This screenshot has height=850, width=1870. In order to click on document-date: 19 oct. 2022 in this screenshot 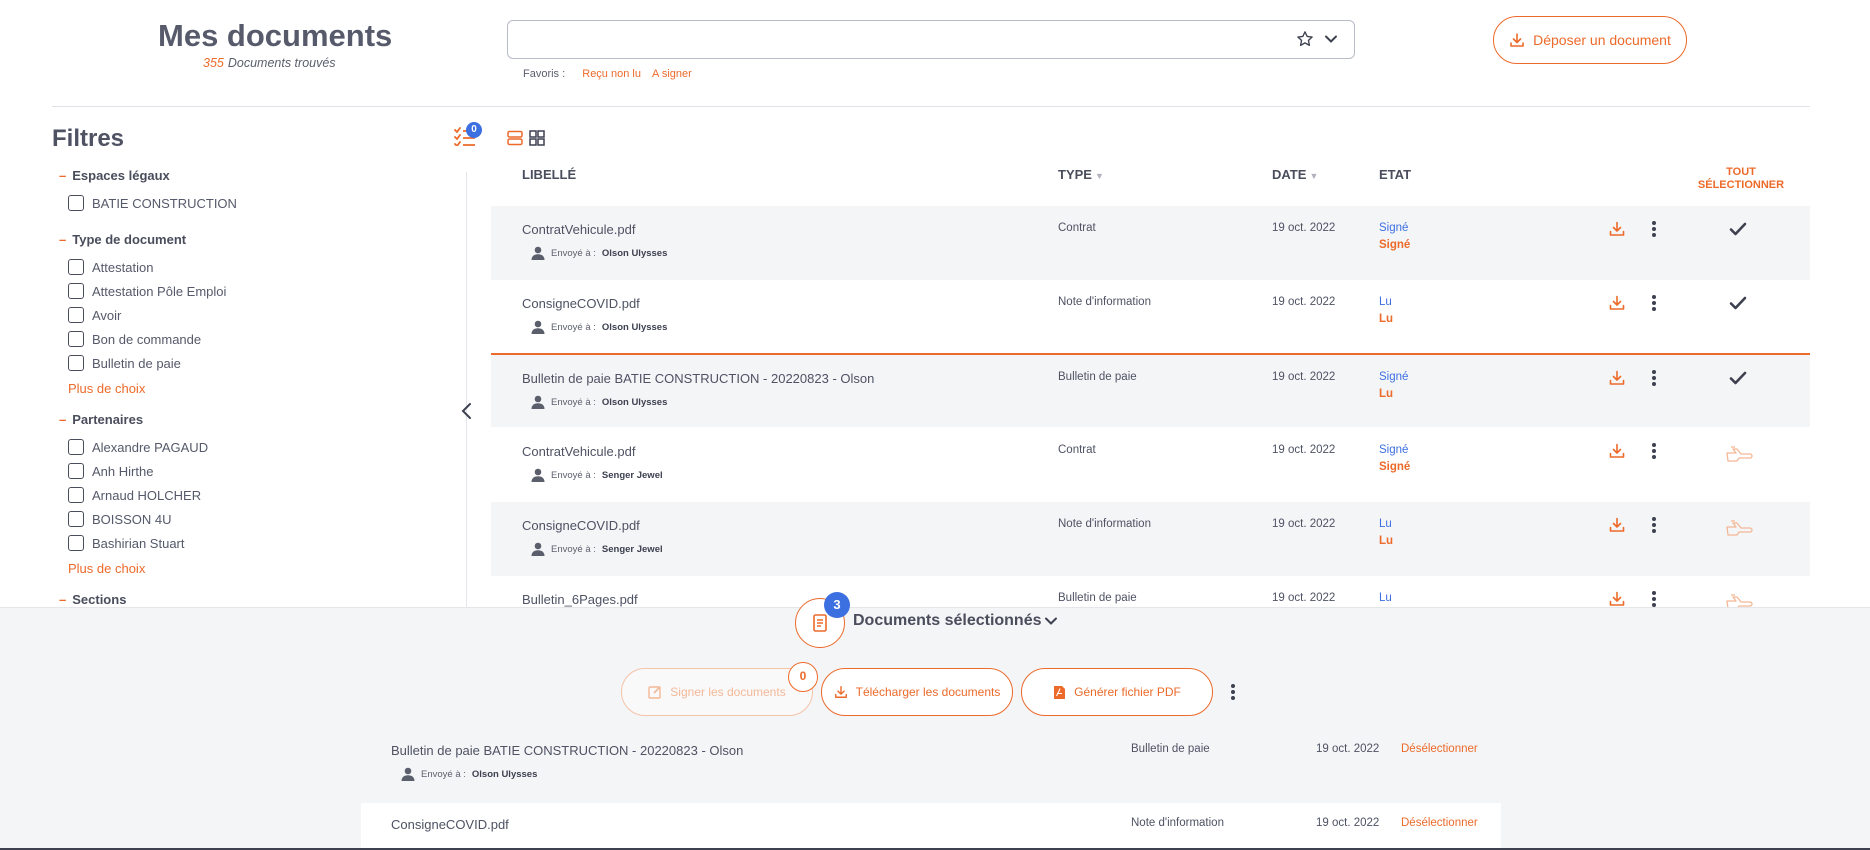, I will do `click(1304, 228)`.